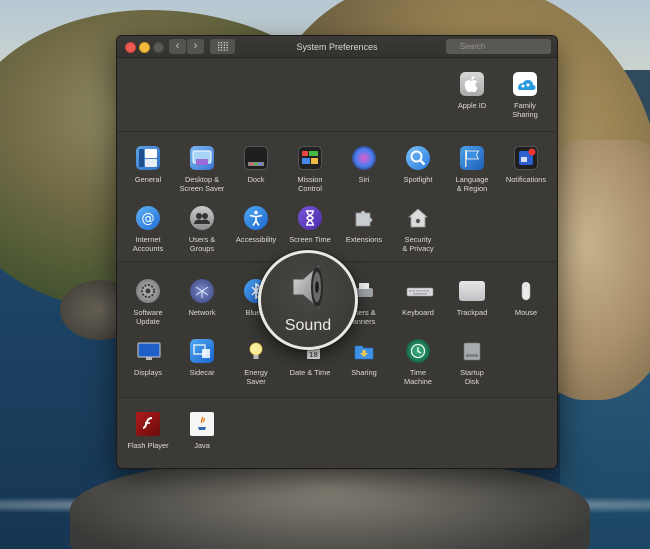 Image resolution: width=650 pixels, height=549 pixels. Describe the element at coordinates (148, 179) in the screenshot. I see `pane-label: General` at that location.